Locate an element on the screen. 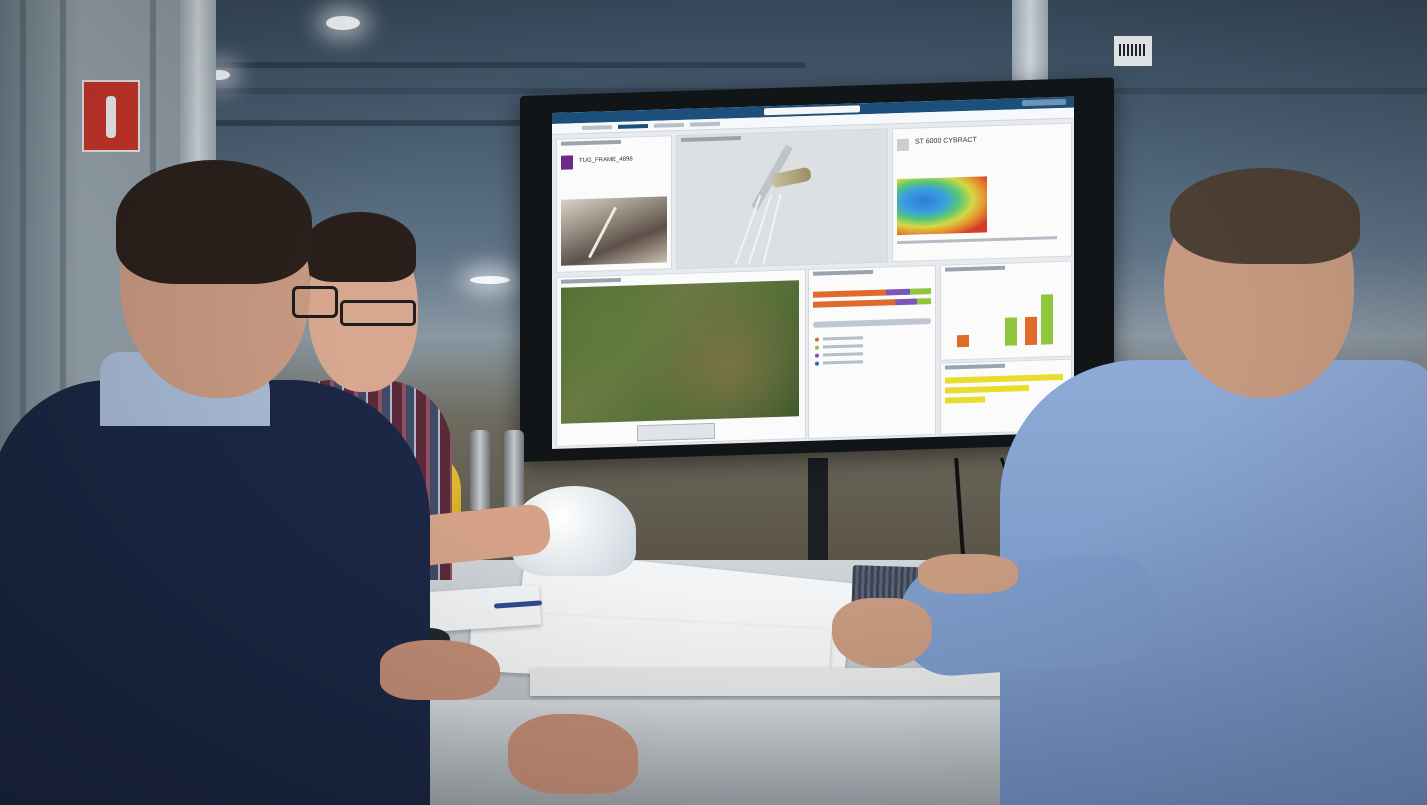  document-icon is located at coordinates (567, 162).